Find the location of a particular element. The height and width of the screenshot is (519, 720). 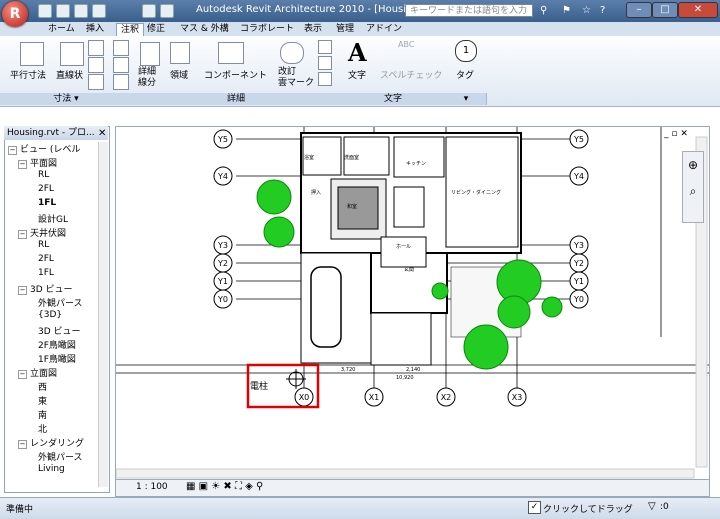

spot-elevation-icon is located at coordinates (121, 48).